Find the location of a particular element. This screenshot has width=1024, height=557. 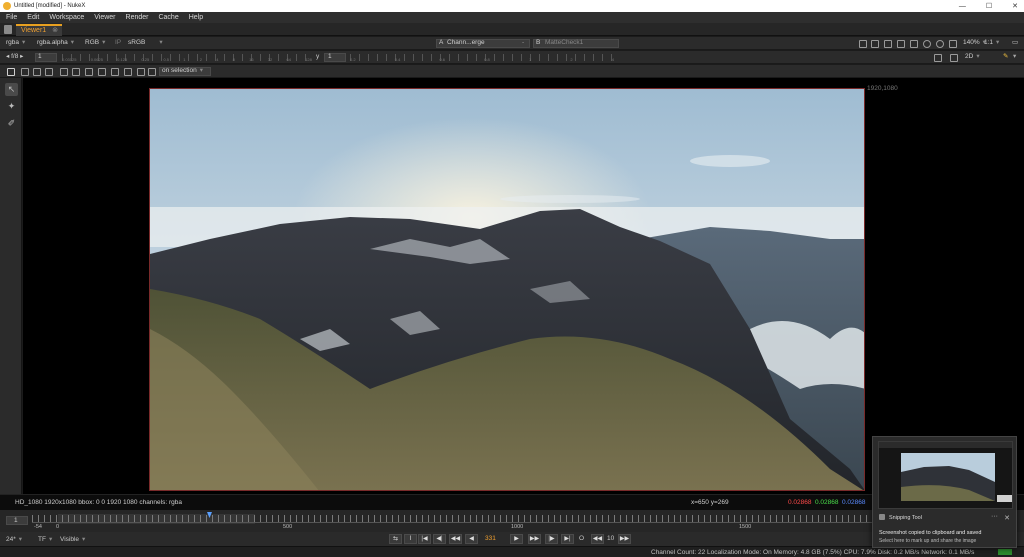

frame-step-field: 10 is located at coordinates (610, 538).